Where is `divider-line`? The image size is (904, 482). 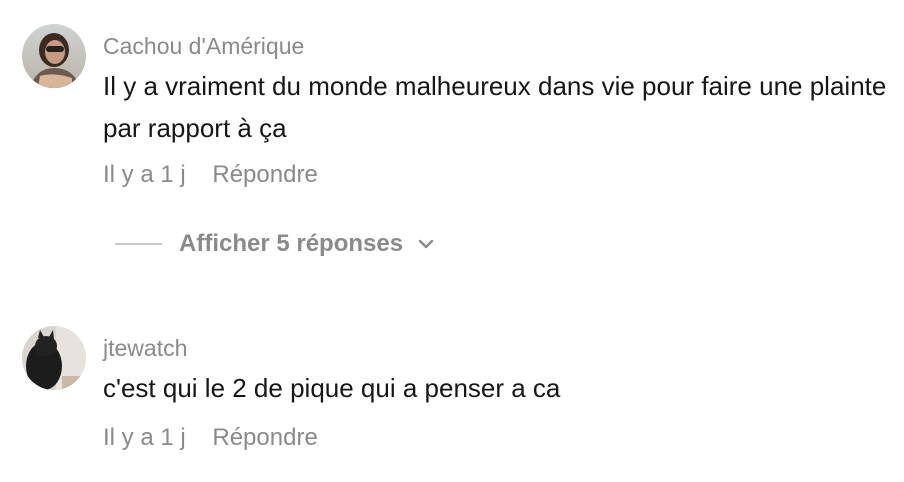
divider-line is located at coordinates (138, 244).